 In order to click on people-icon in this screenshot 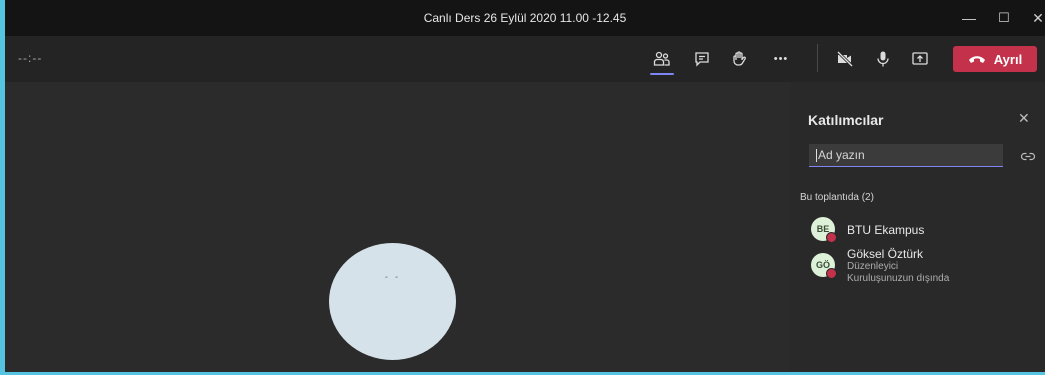, I will do `click(661, 58)`.